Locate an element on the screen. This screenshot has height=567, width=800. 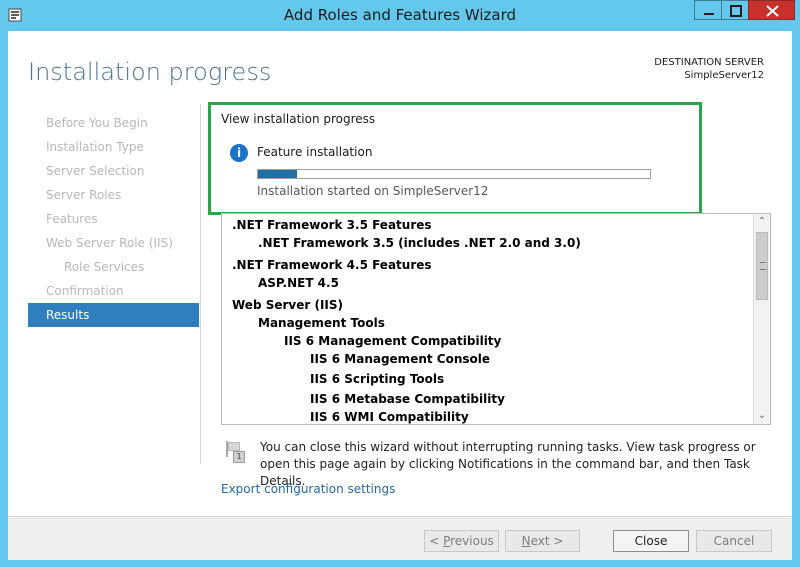
list-item: IIS 6 Management Compatibility is located at coordinates (393, 341).